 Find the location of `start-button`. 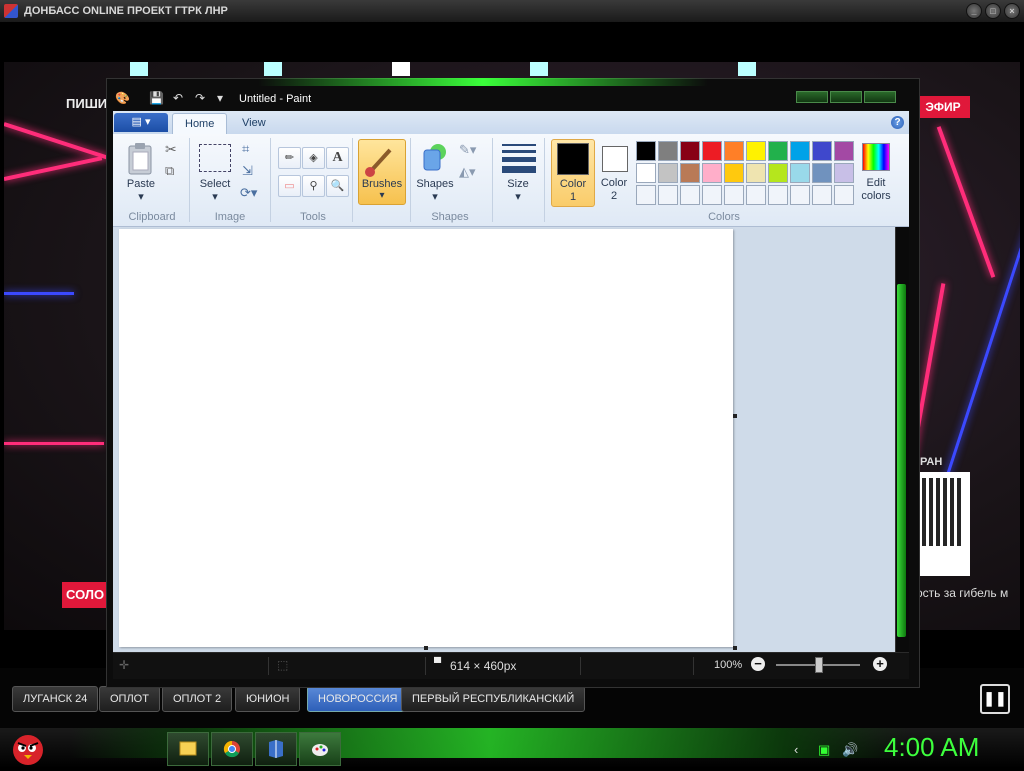

start-button is located at coordinates (28, 748).